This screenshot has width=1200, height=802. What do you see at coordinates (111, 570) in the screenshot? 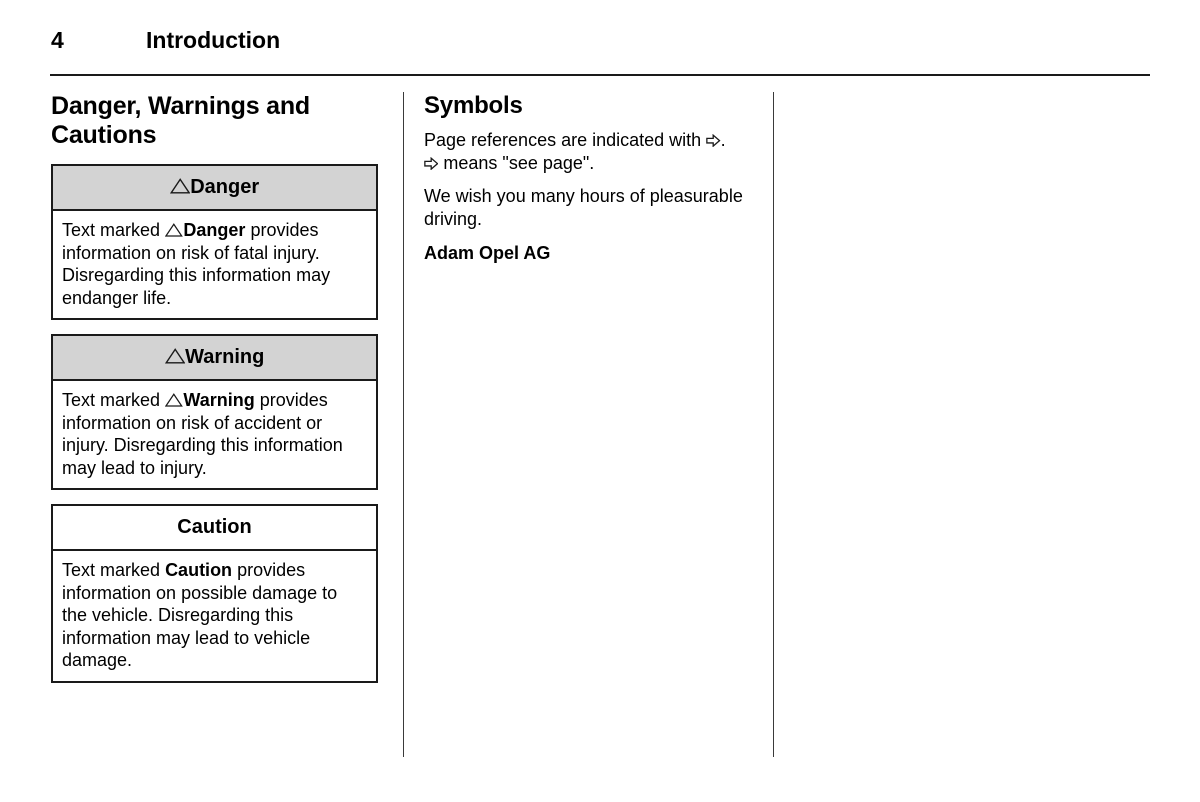
I see `notice-body-prefix-caution: Text marked` at bounding box center [111, 570].